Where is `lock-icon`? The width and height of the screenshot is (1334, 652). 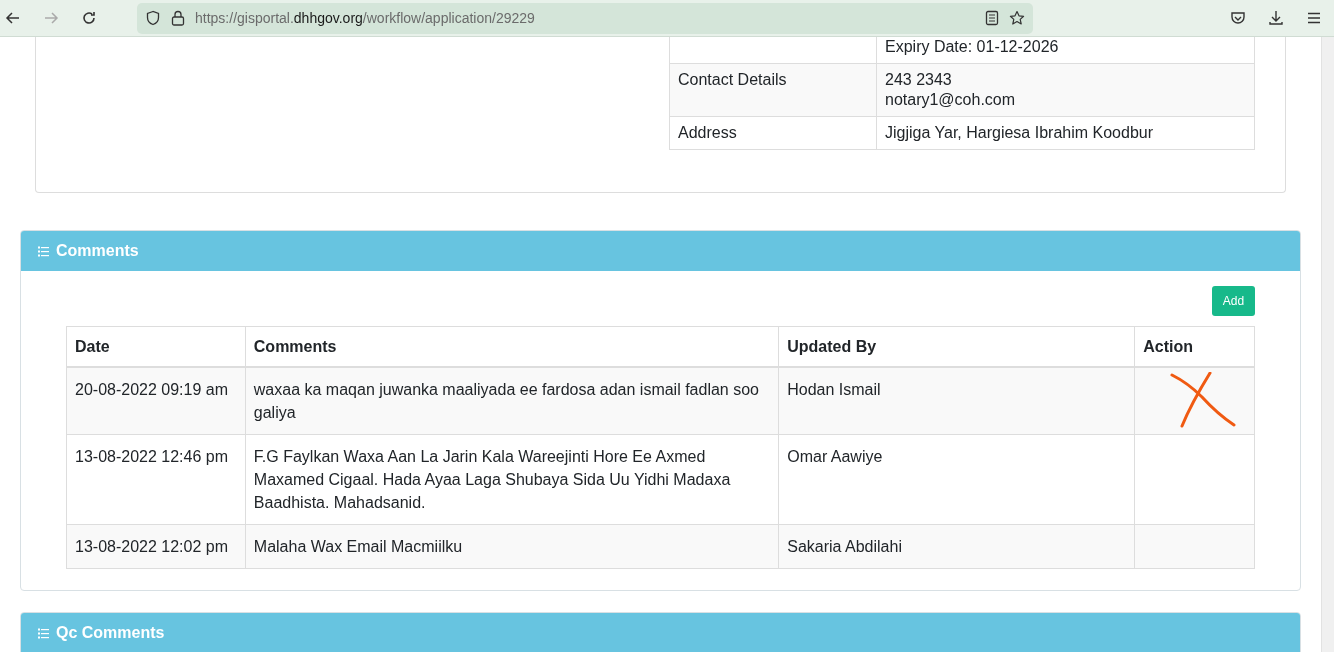
lock-icon is located at coordinates (178, 18).